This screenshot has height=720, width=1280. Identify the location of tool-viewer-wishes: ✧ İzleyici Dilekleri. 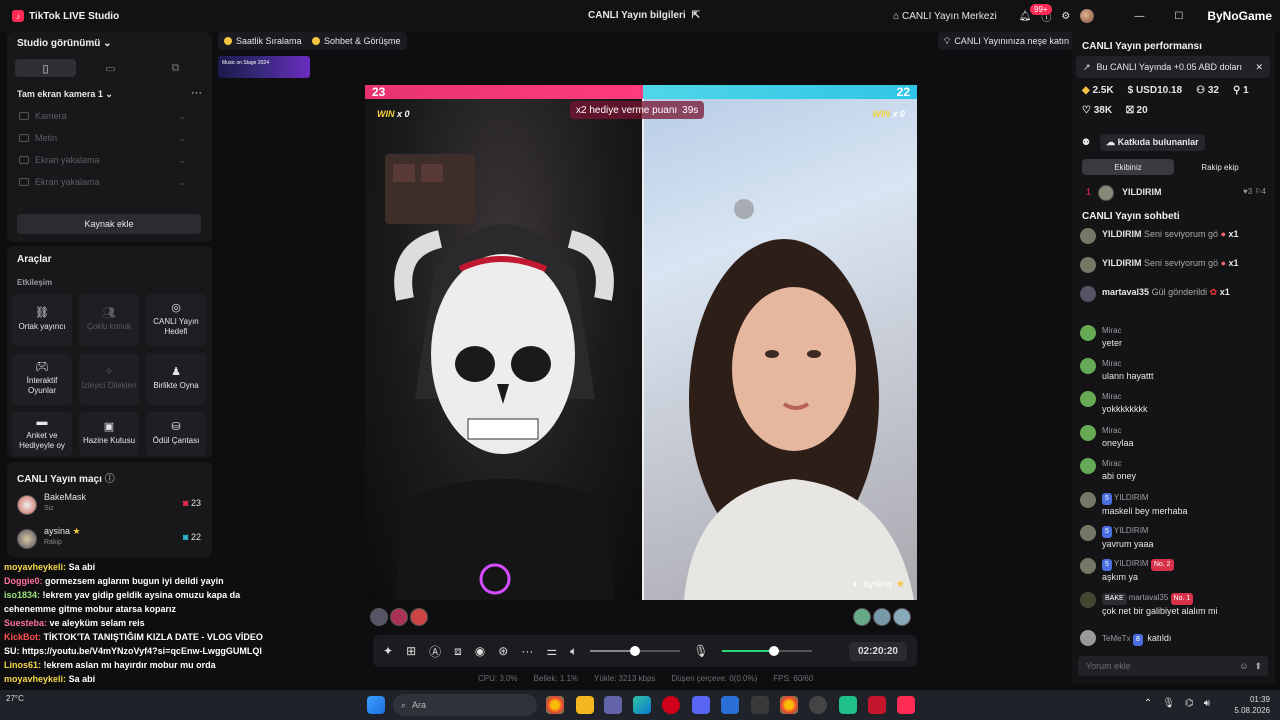
(109, 379).